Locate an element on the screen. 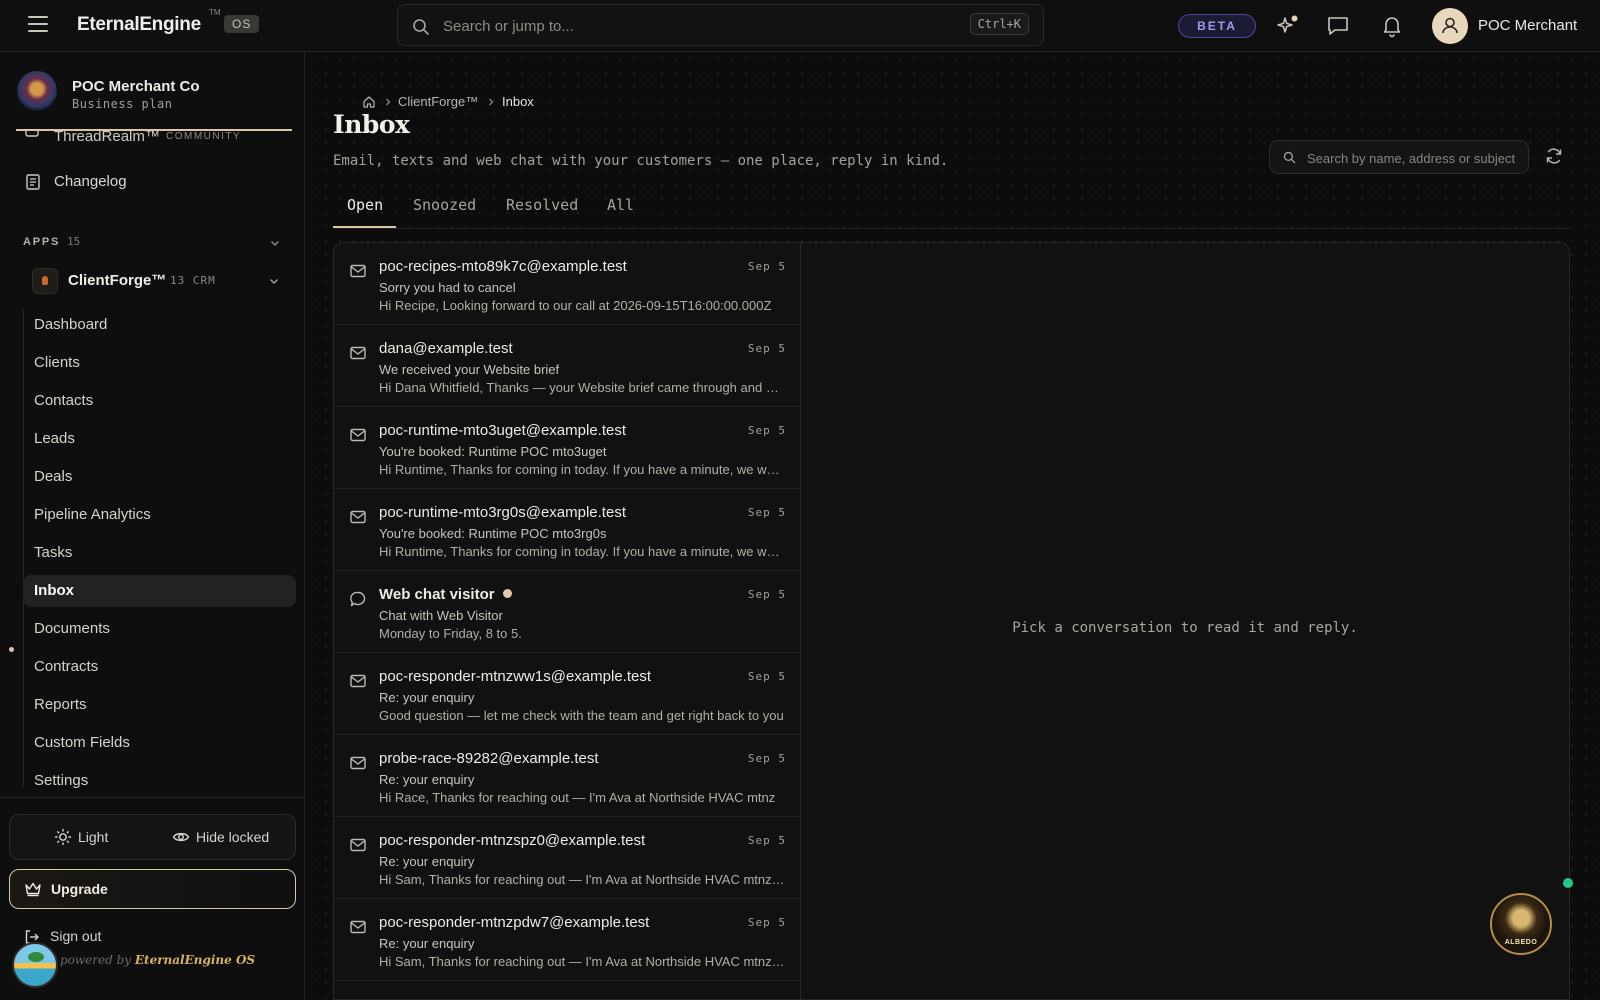 This screenshot has width=1600, height=1000. apps-section-header: APPS 15 is located at coordinates (154, 244).